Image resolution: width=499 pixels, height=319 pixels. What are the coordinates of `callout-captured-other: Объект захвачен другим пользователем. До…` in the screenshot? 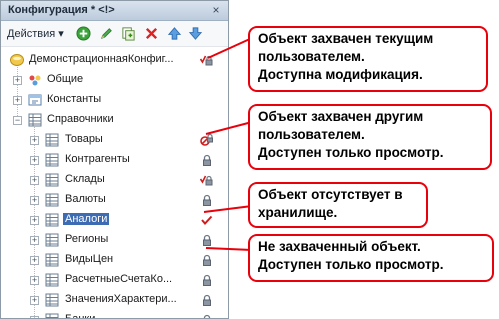 It's located at (370, 137).